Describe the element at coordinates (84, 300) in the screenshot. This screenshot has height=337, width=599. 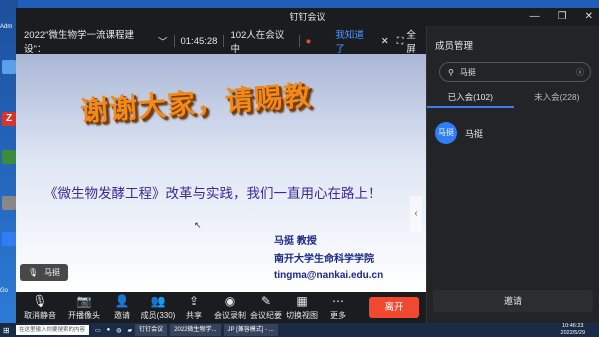
I see `camera-off-icon: 📷` at that location.